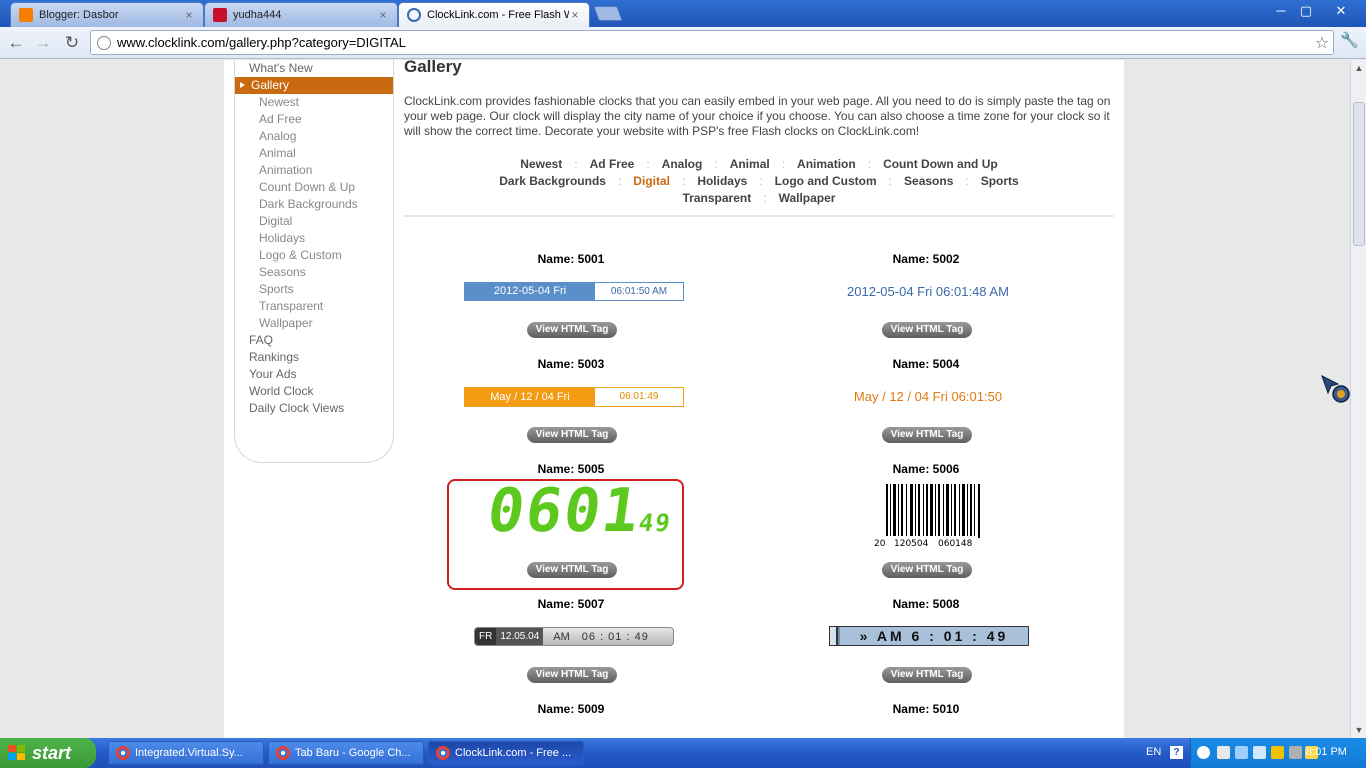 The image size is (1366, 768). Describe the element at coordinates (314, 357) in the screenshot. I see `sidebar-item-rankings: Rankings` at that location.